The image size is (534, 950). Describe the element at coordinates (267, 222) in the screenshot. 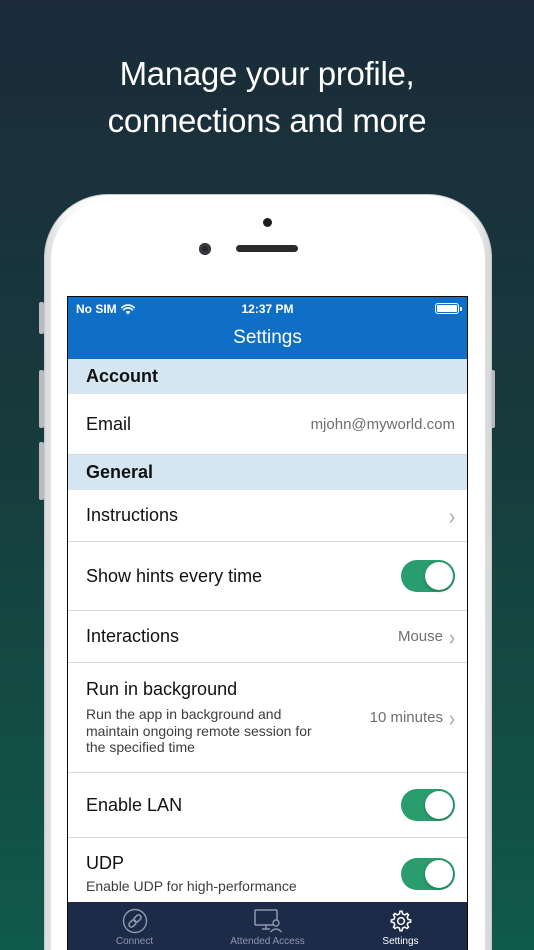

I see `proximity-sensor` at that location.